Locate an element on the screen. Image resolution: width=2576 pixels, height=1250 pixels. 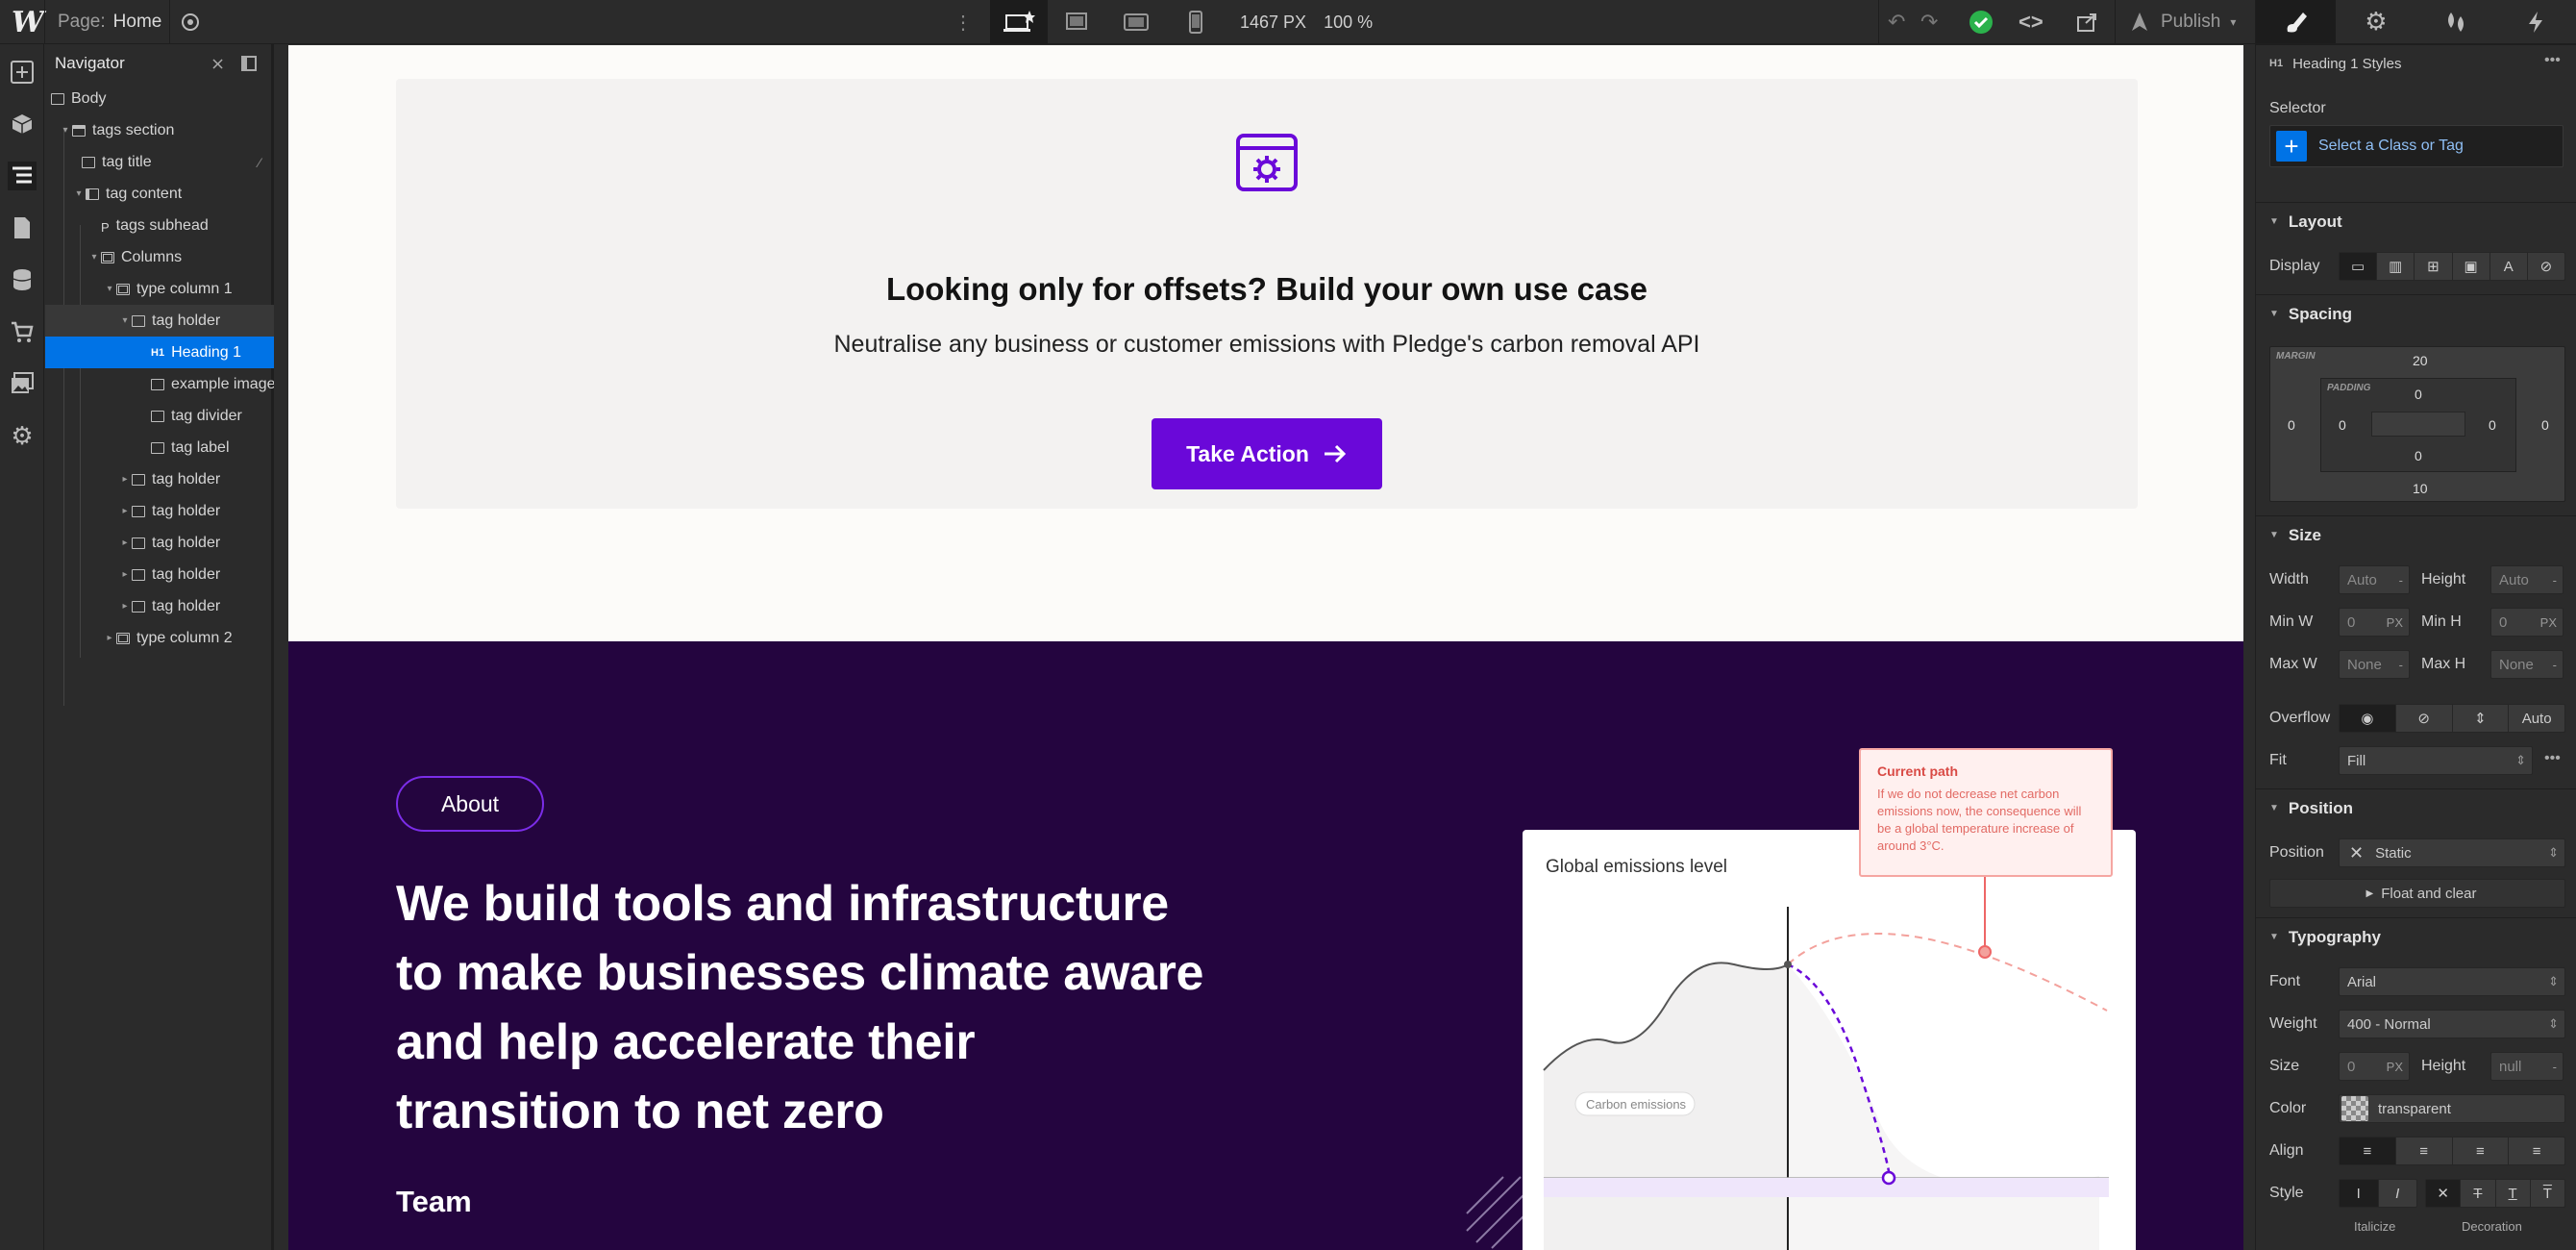
font-size-field: 0 PX is located at coordinates (2375, 1066).